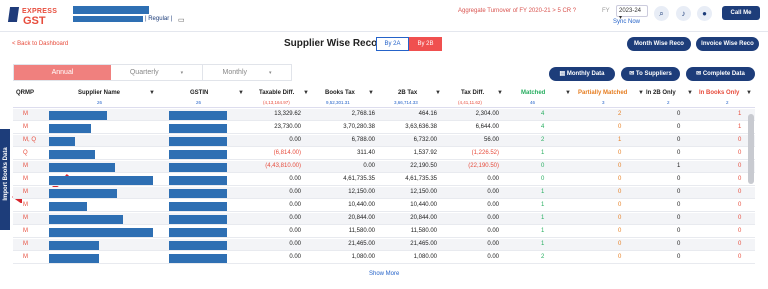  What do you see at coordinates (392, 44) in the screenshot?
I see `toggle-by-2a: By 2A` at bounding box center [392, 44].